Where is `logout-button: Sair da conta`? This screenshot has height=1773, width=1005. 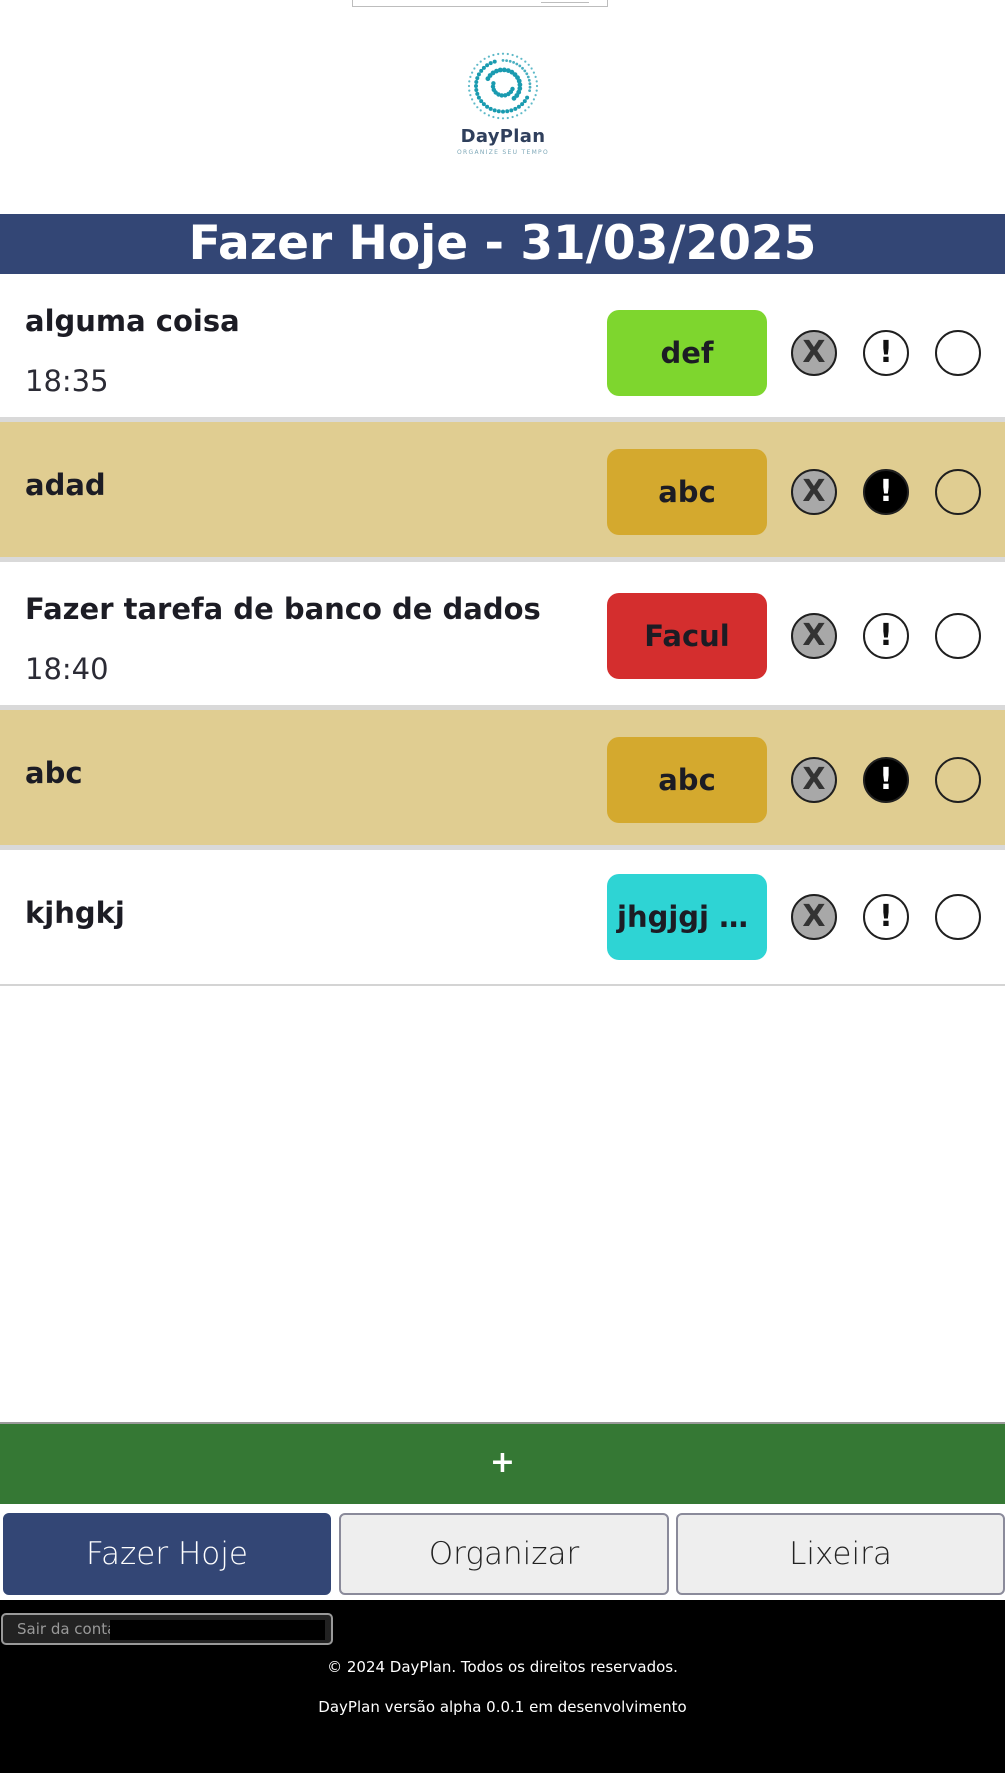 logout-button: Sair da conta is located at coordinates (167, 1629).